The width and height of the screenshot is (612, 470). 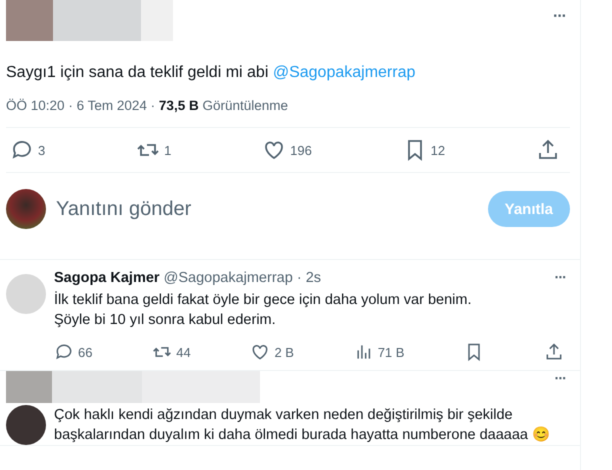 I want to click on bookmark-count: 12, so click(x=438, y=150).